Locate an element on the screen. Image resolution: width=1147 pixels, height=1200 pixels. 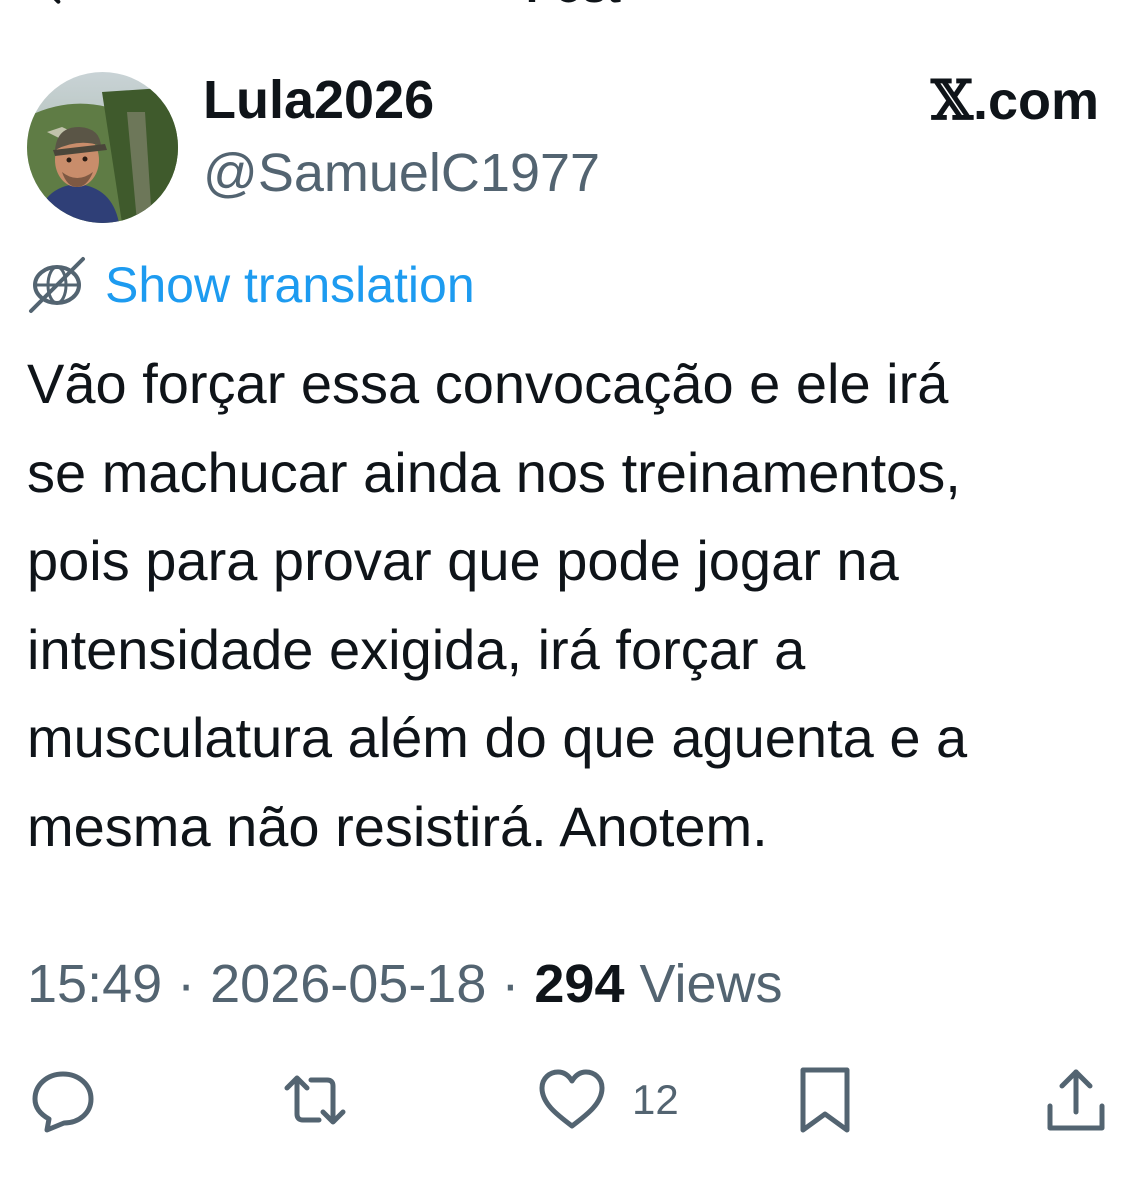
translate-globe-icon is located at coordinates (57, 285).